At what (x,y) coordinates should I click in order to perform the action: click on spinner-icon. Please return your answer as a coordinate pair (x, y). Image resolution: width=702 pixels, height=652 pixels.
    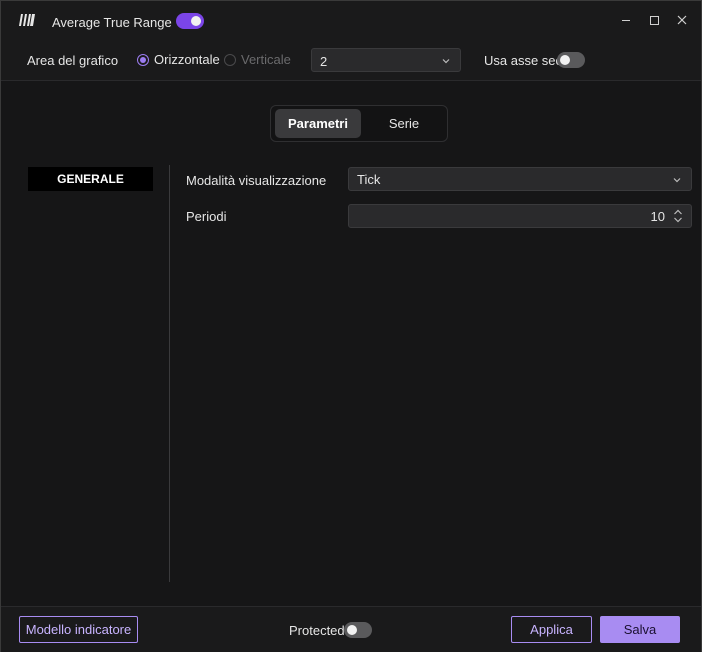
    Looking at the image, I should click on (678, 216).